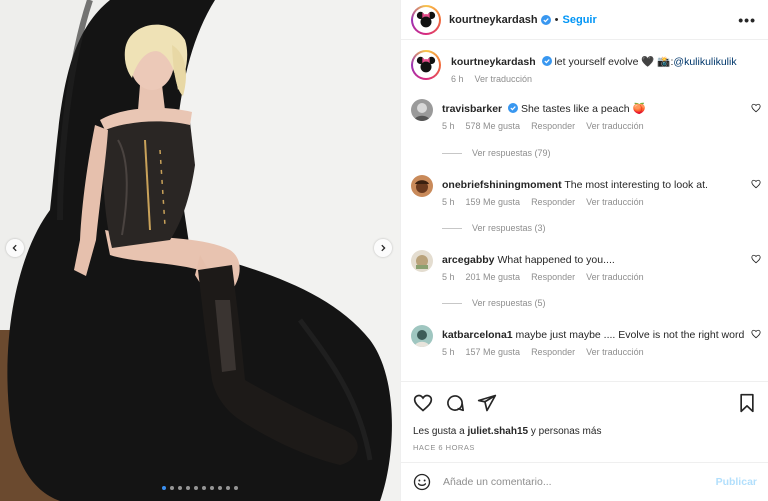 Image resolution: width=768 pixels, height=501 pixels. Describe the element at coordinates (422, 482) in the screenshot. I see `emoji-icon` at that location.